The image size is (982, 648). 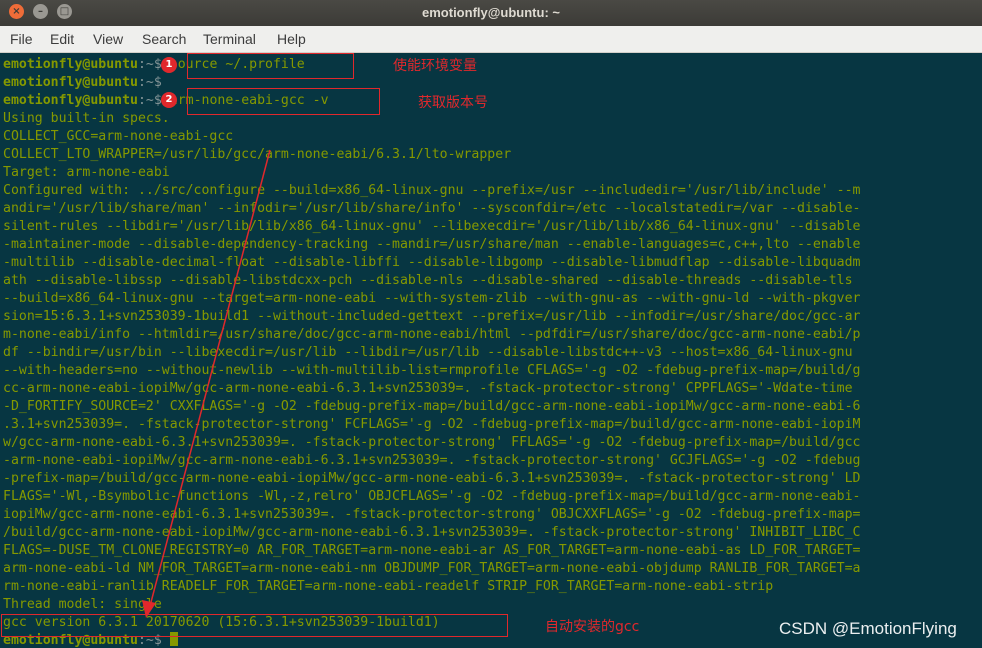 I want to click on annotation-box-gcc-command, so click(x=283, y=101).